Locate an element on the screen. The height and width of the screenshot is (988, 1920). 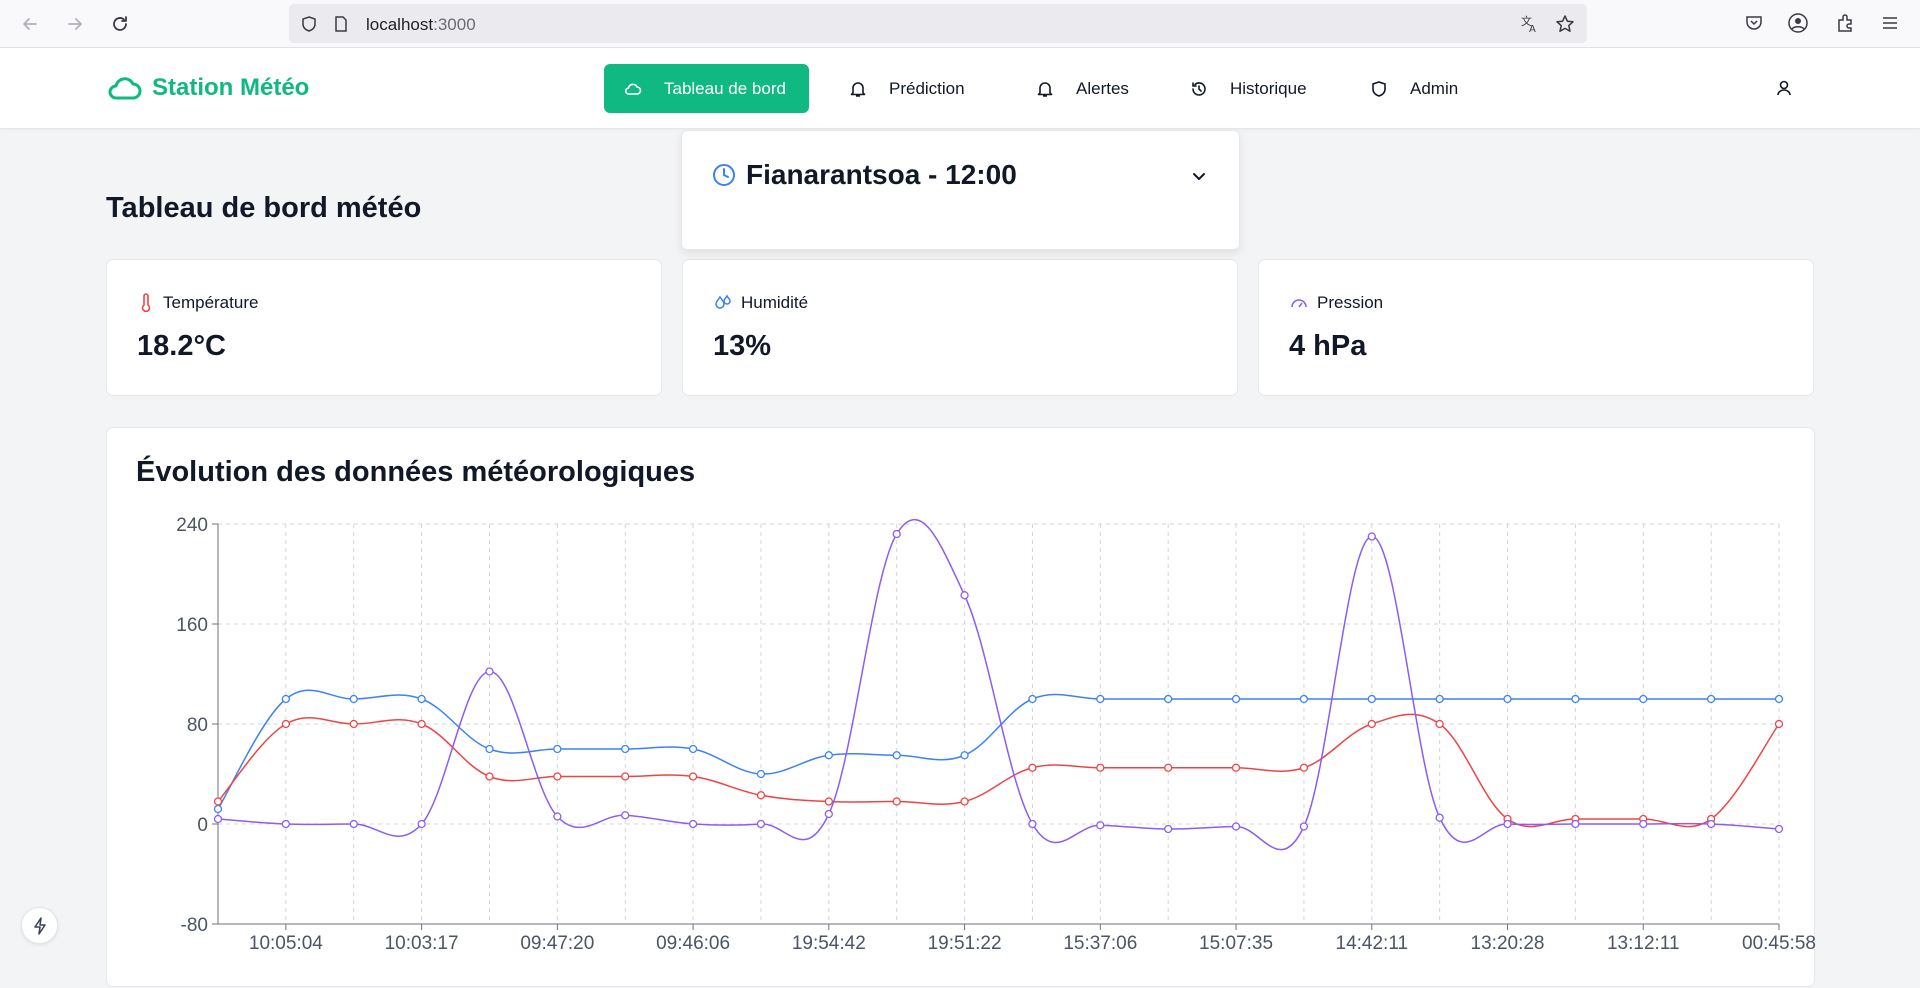
x-tick-label: 15:37:06 is located at coordinates (1100, 943).